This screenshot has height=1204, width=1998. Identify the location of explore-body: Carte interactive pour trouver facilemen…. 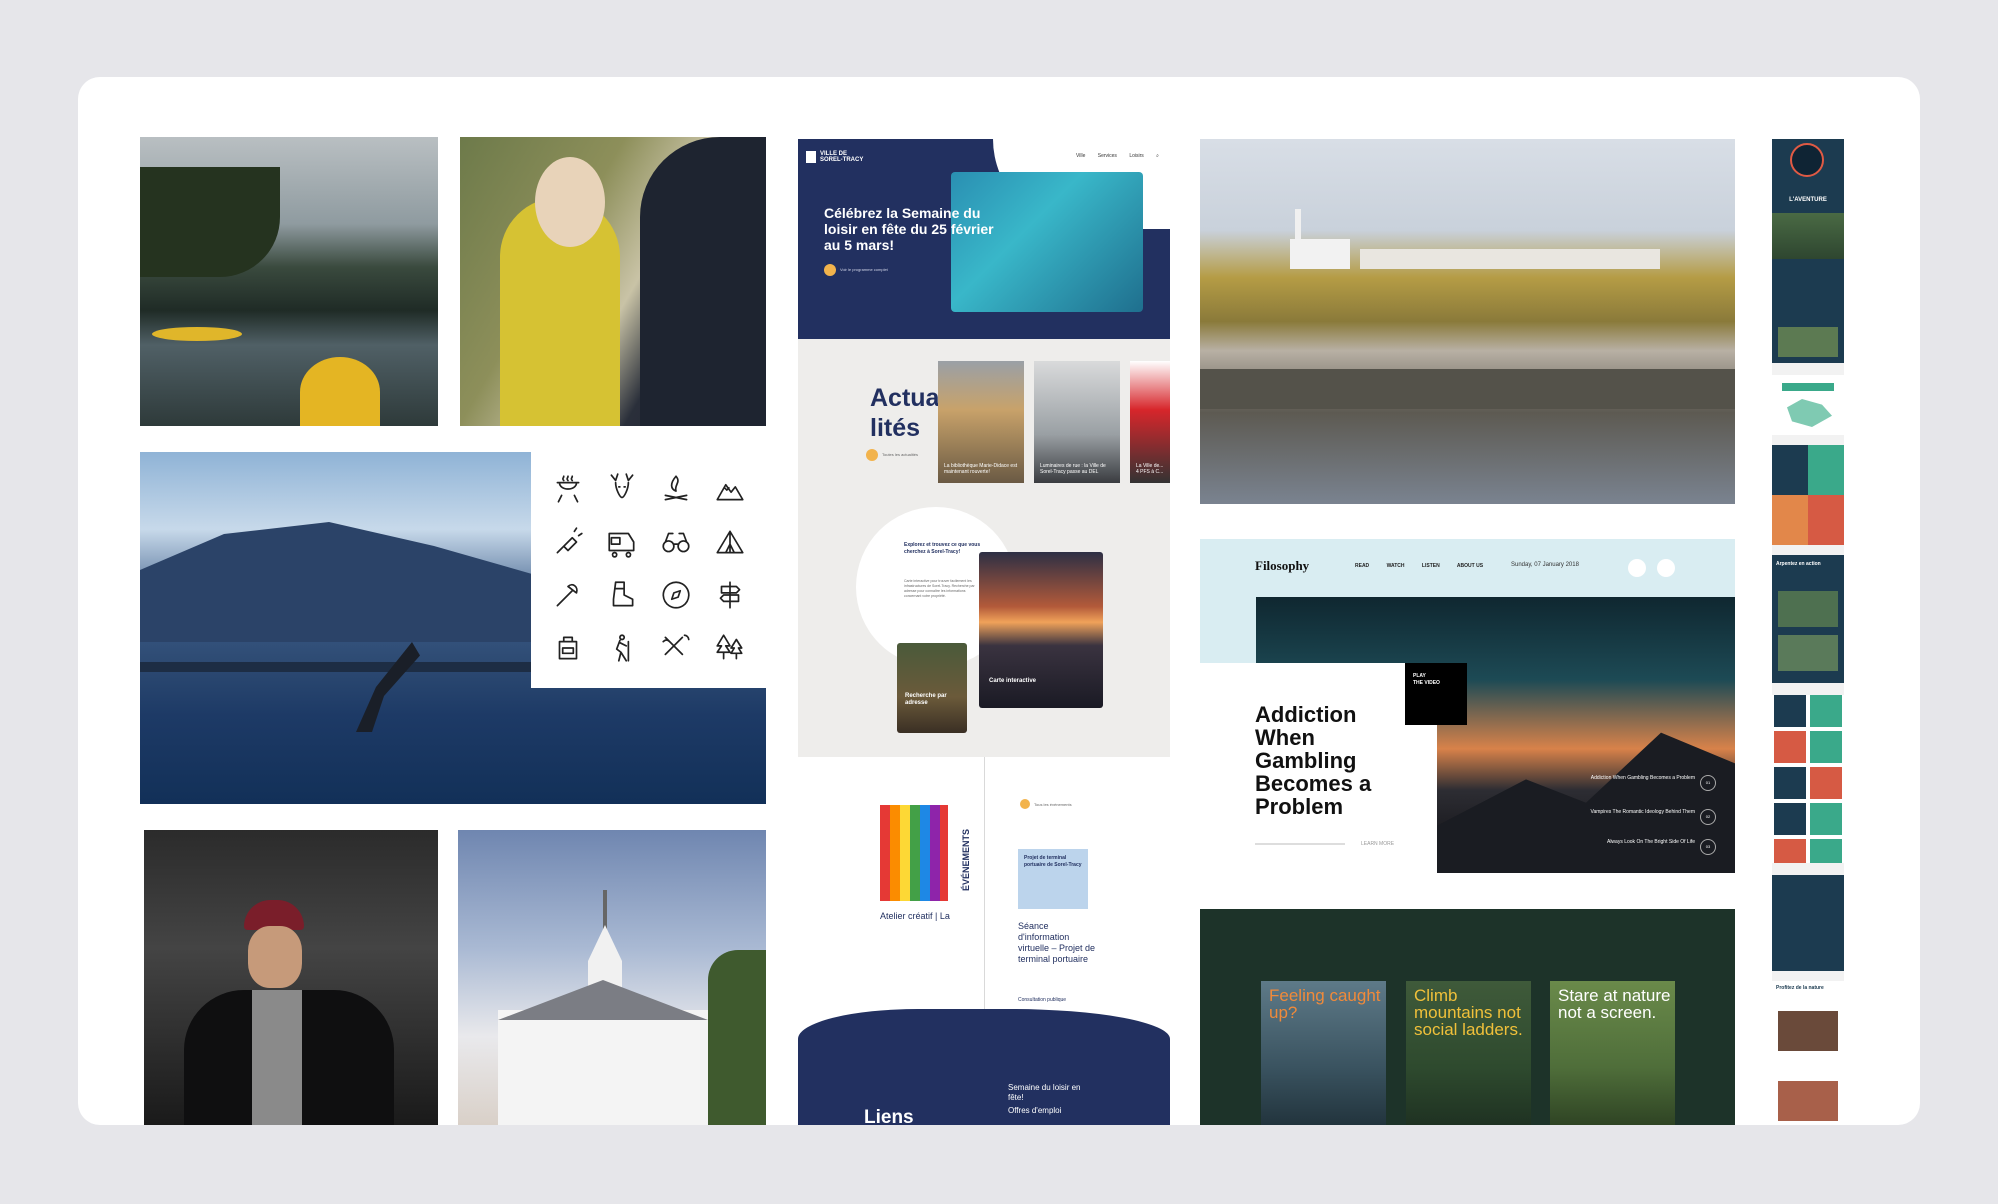
(939, 588).